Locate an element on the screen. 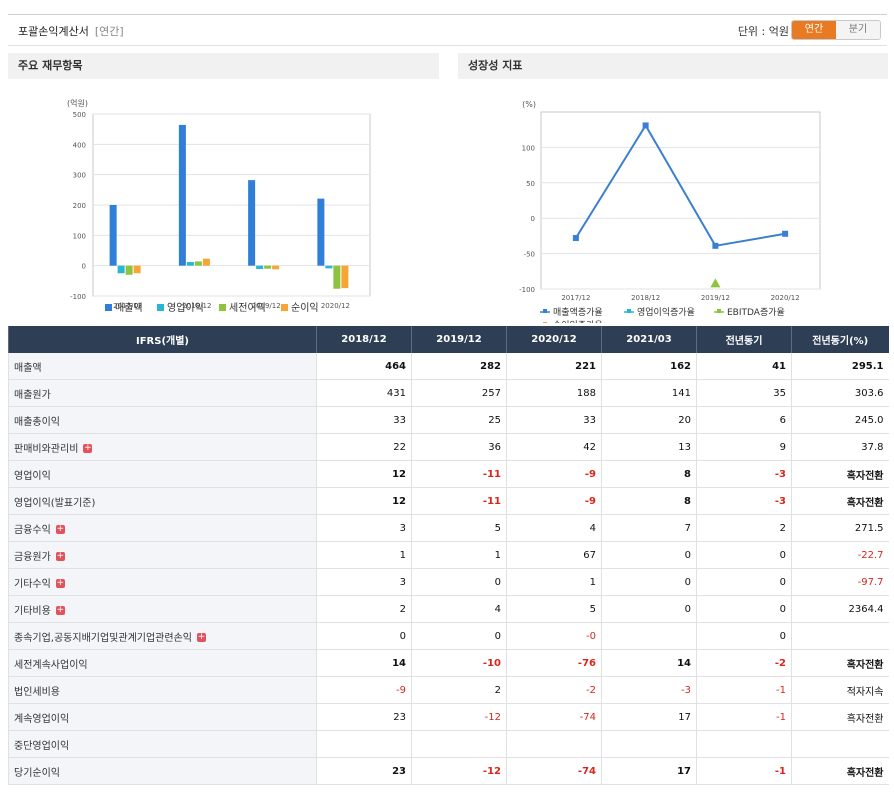  value-cell: 7 is located at coordinates (649, 528).